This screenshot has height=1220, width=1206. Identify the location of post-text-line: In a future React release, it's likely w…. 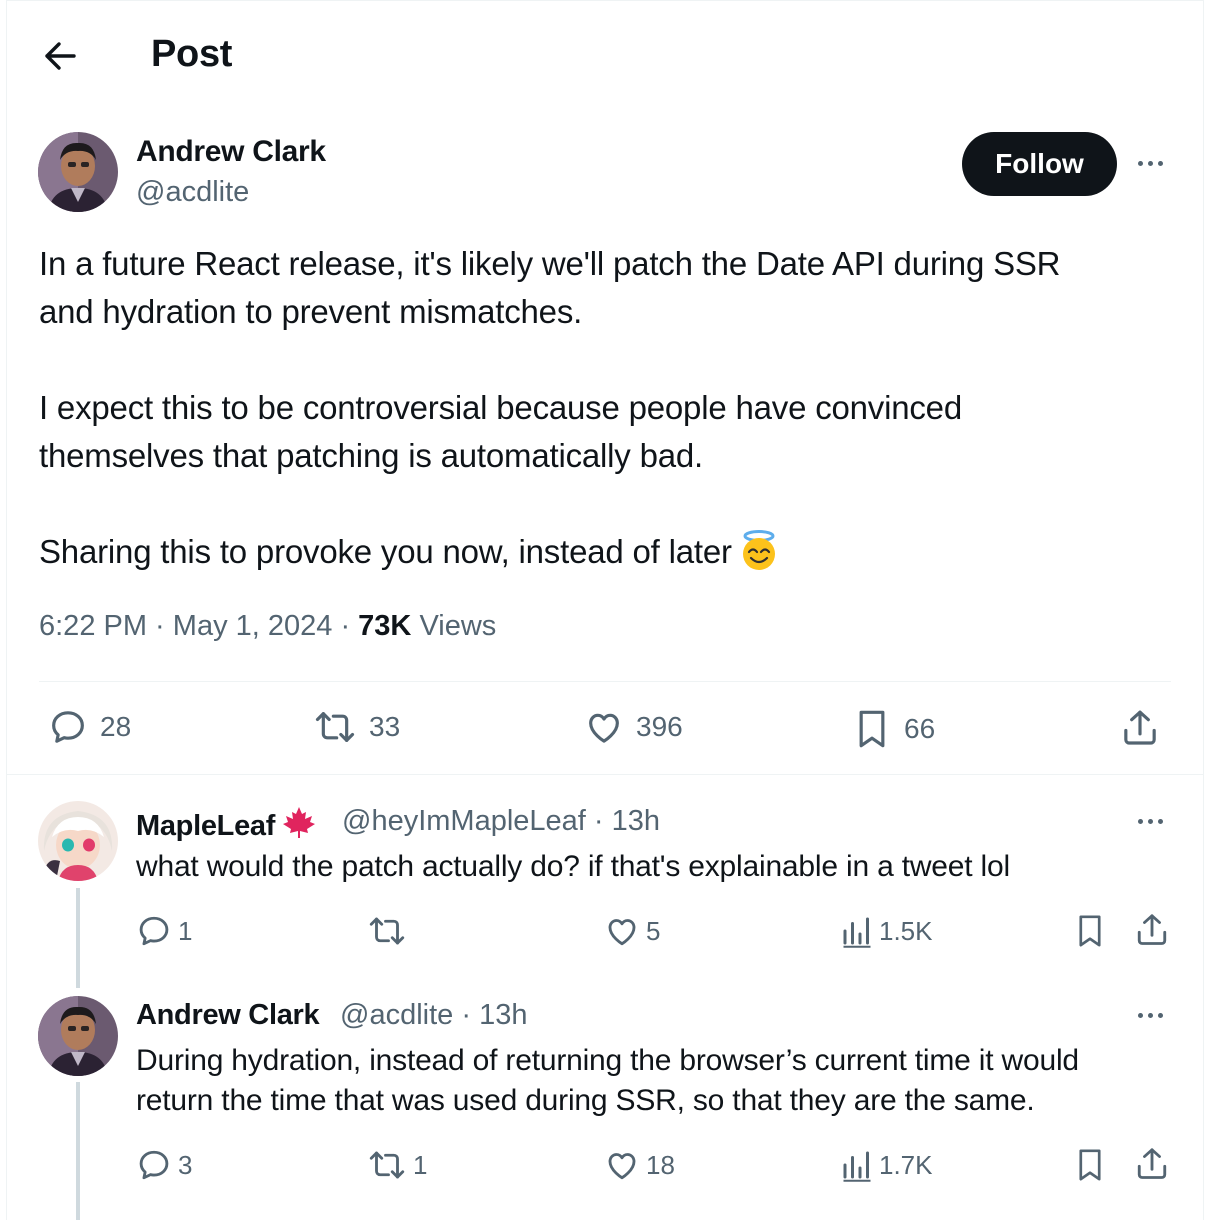
(550, 263).